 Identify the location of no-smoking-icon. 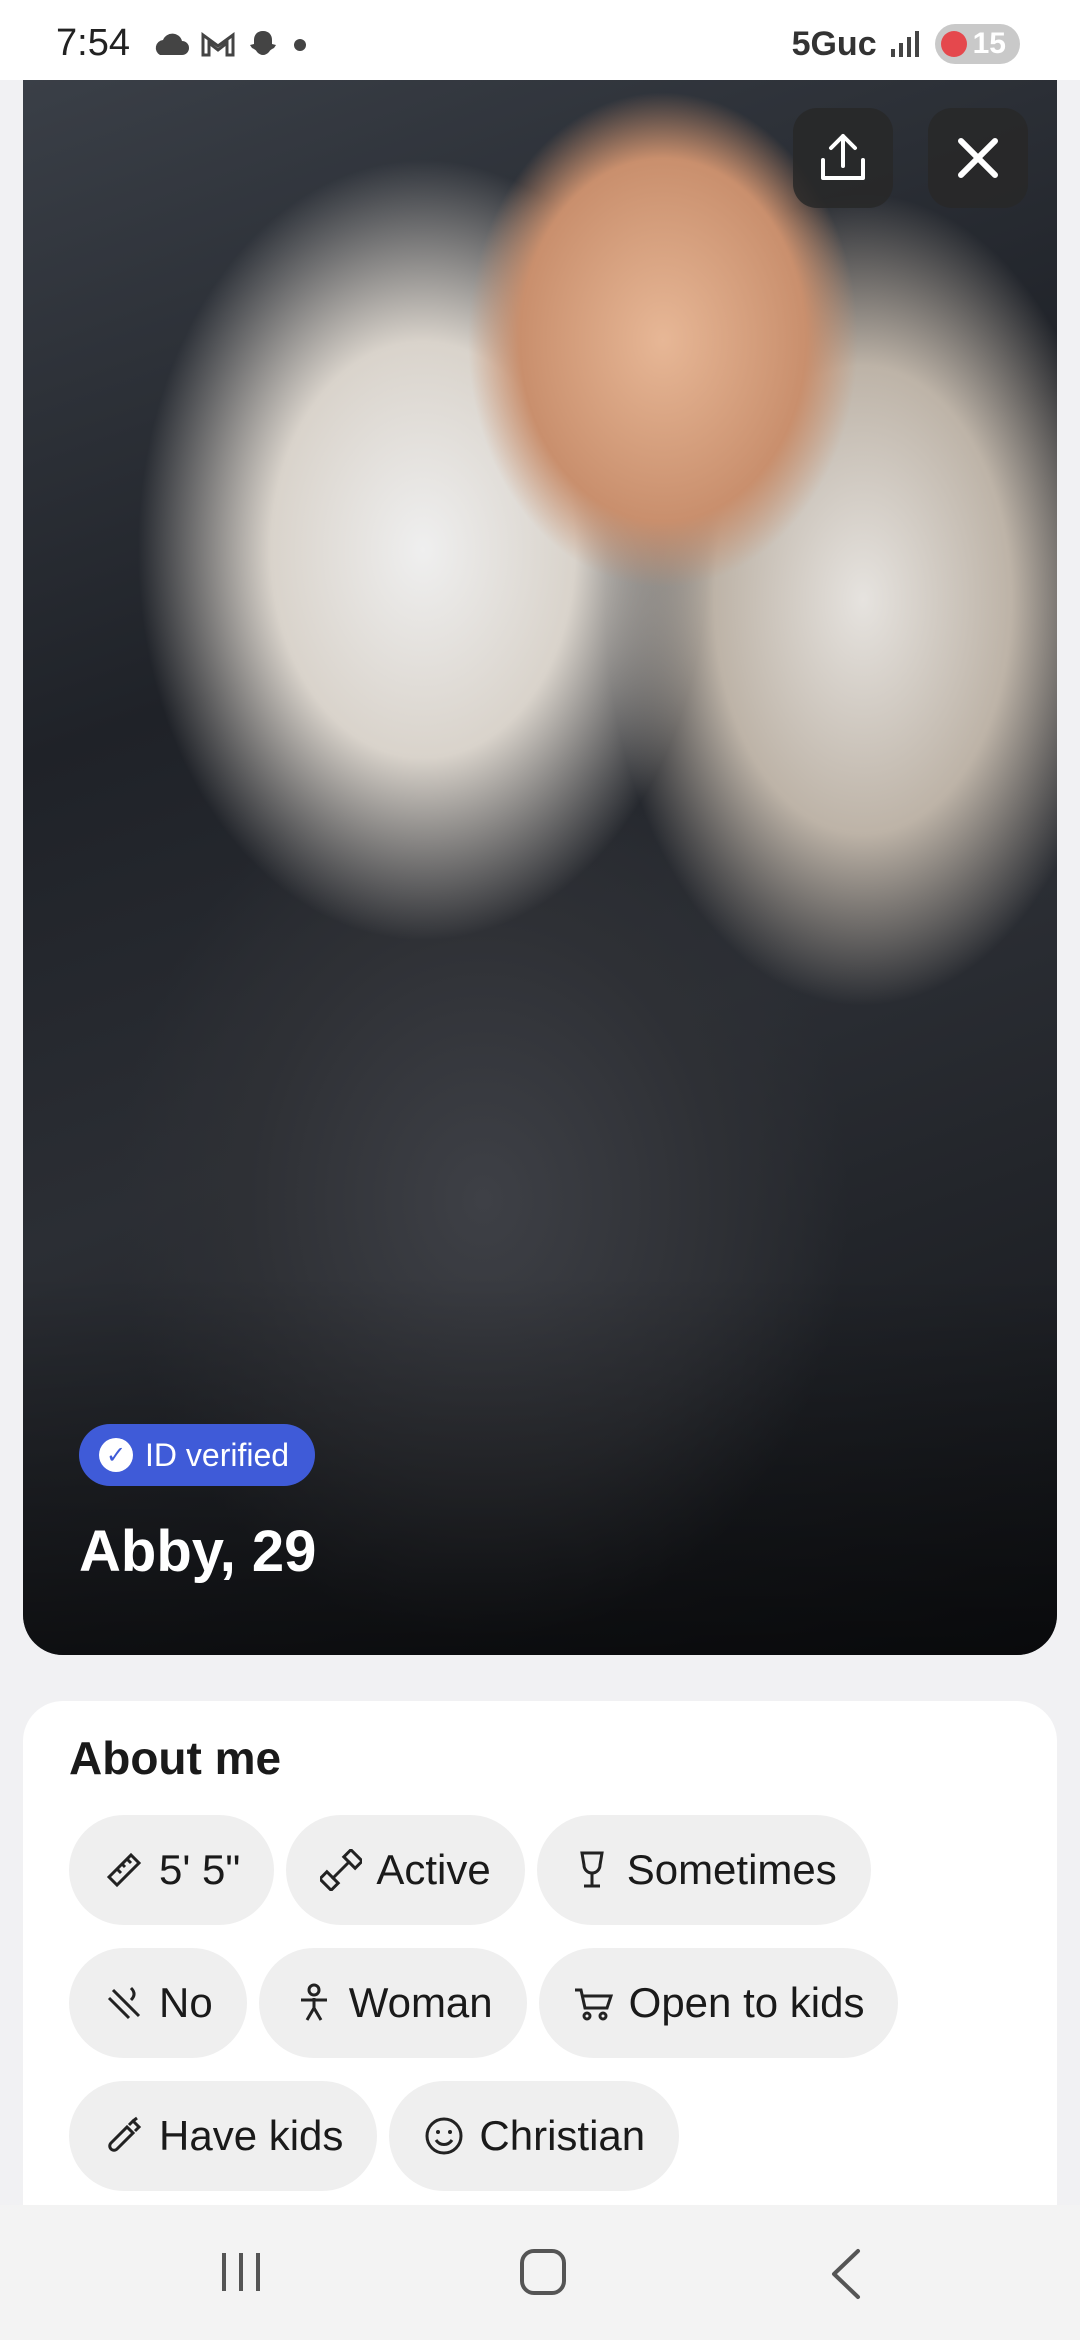
(124, 2003).